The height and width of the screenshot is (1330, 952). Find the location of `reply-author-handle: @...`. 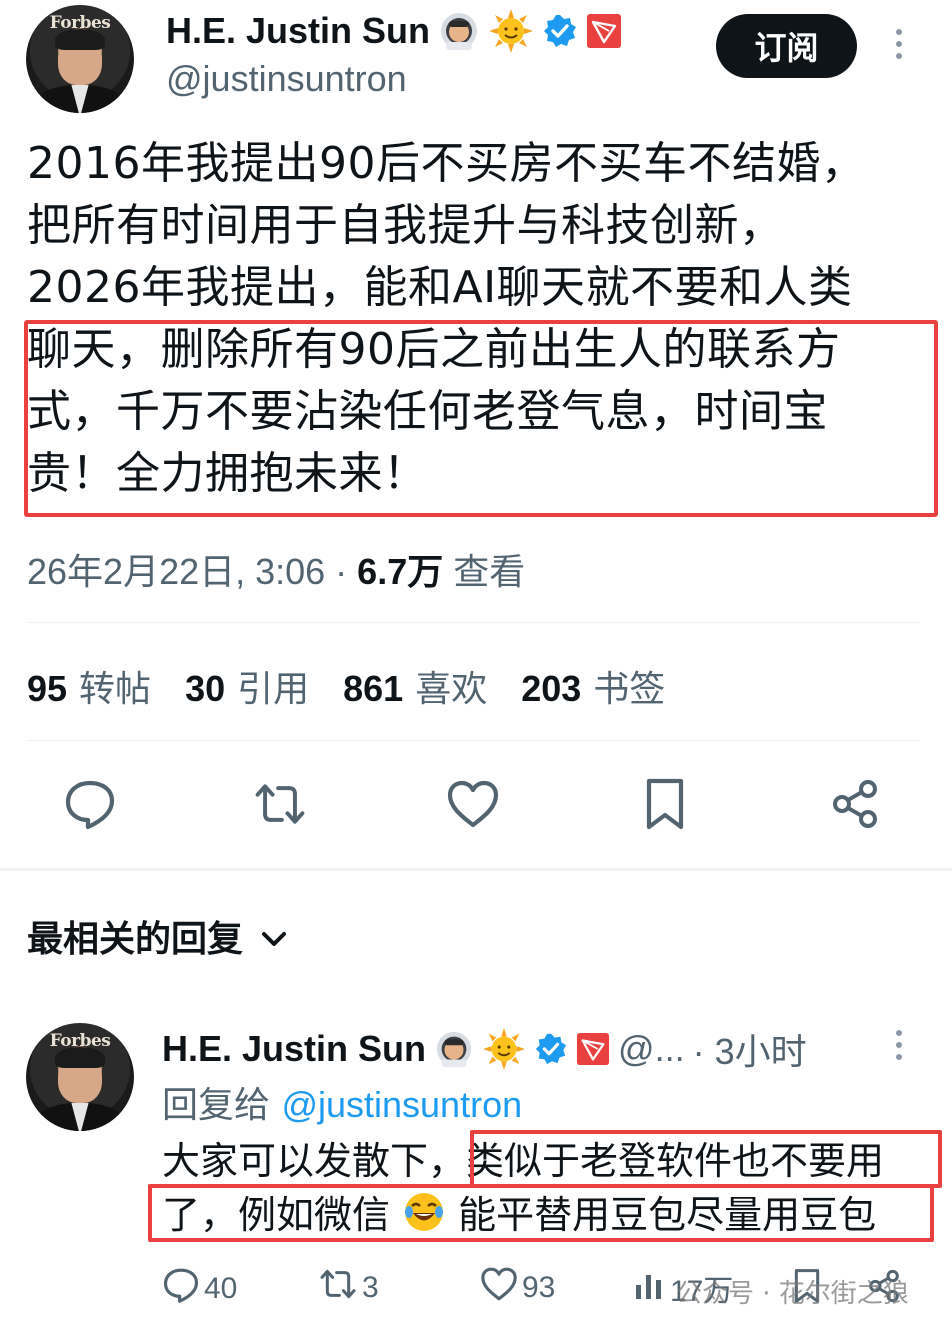

reply-author-handle: @... is located at coordinates (651, 1049).